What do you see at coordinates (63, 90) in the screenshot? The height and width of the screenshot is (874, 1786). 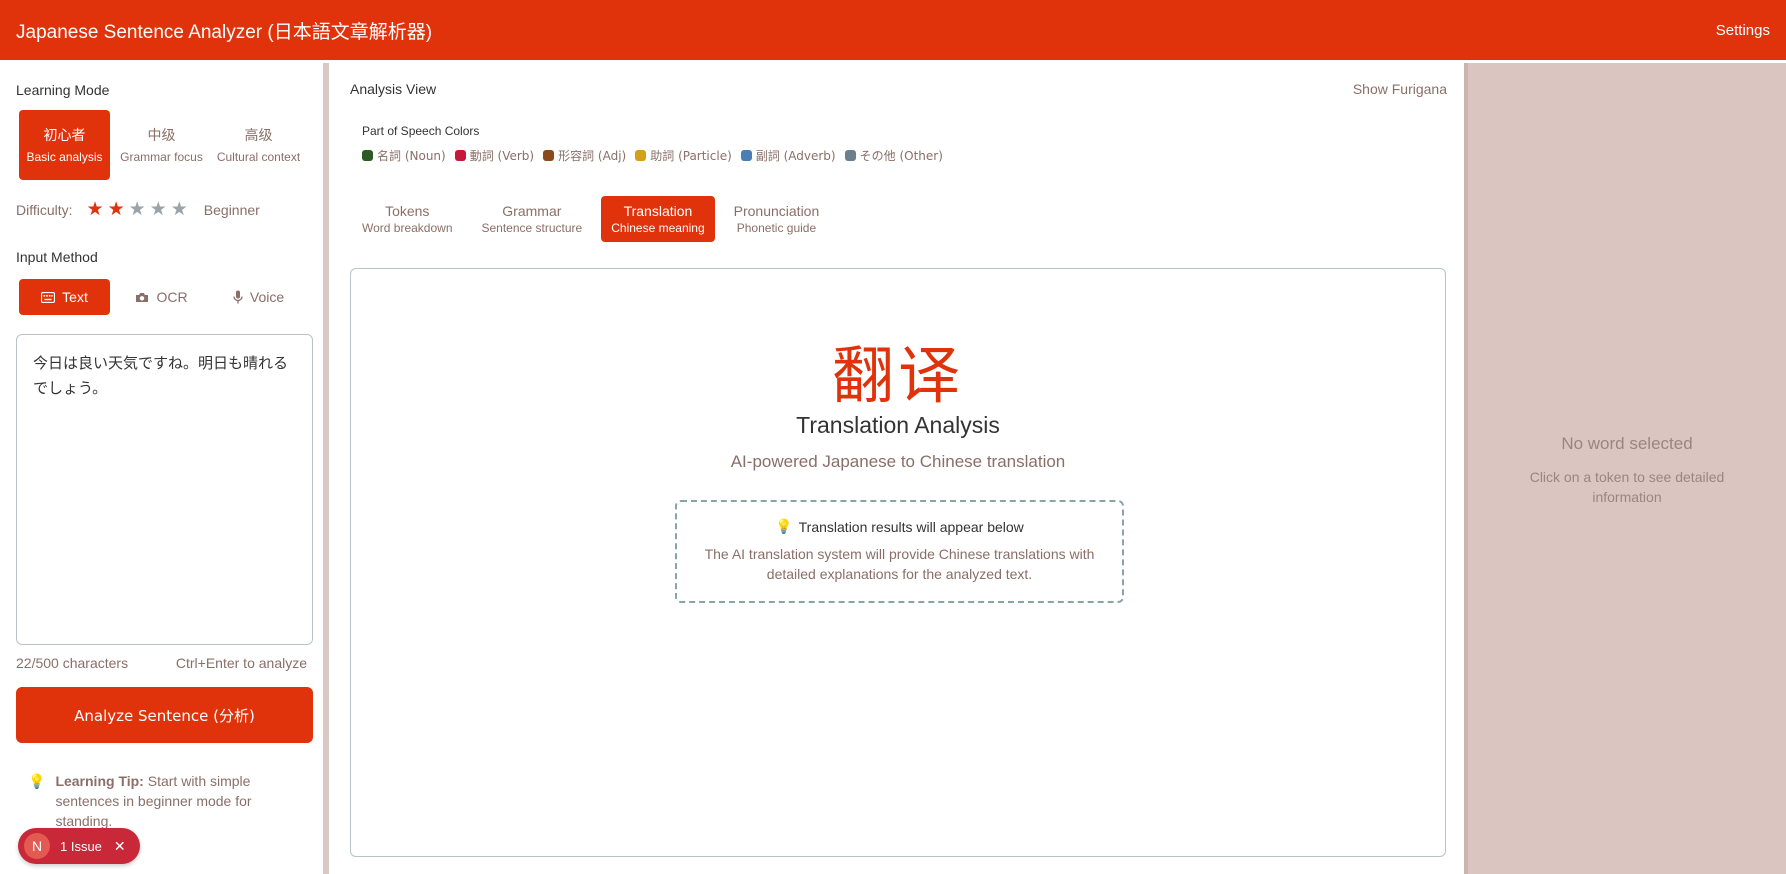 I see `learning-mode-label: Learning Mode` at bounding box center [63, 90].